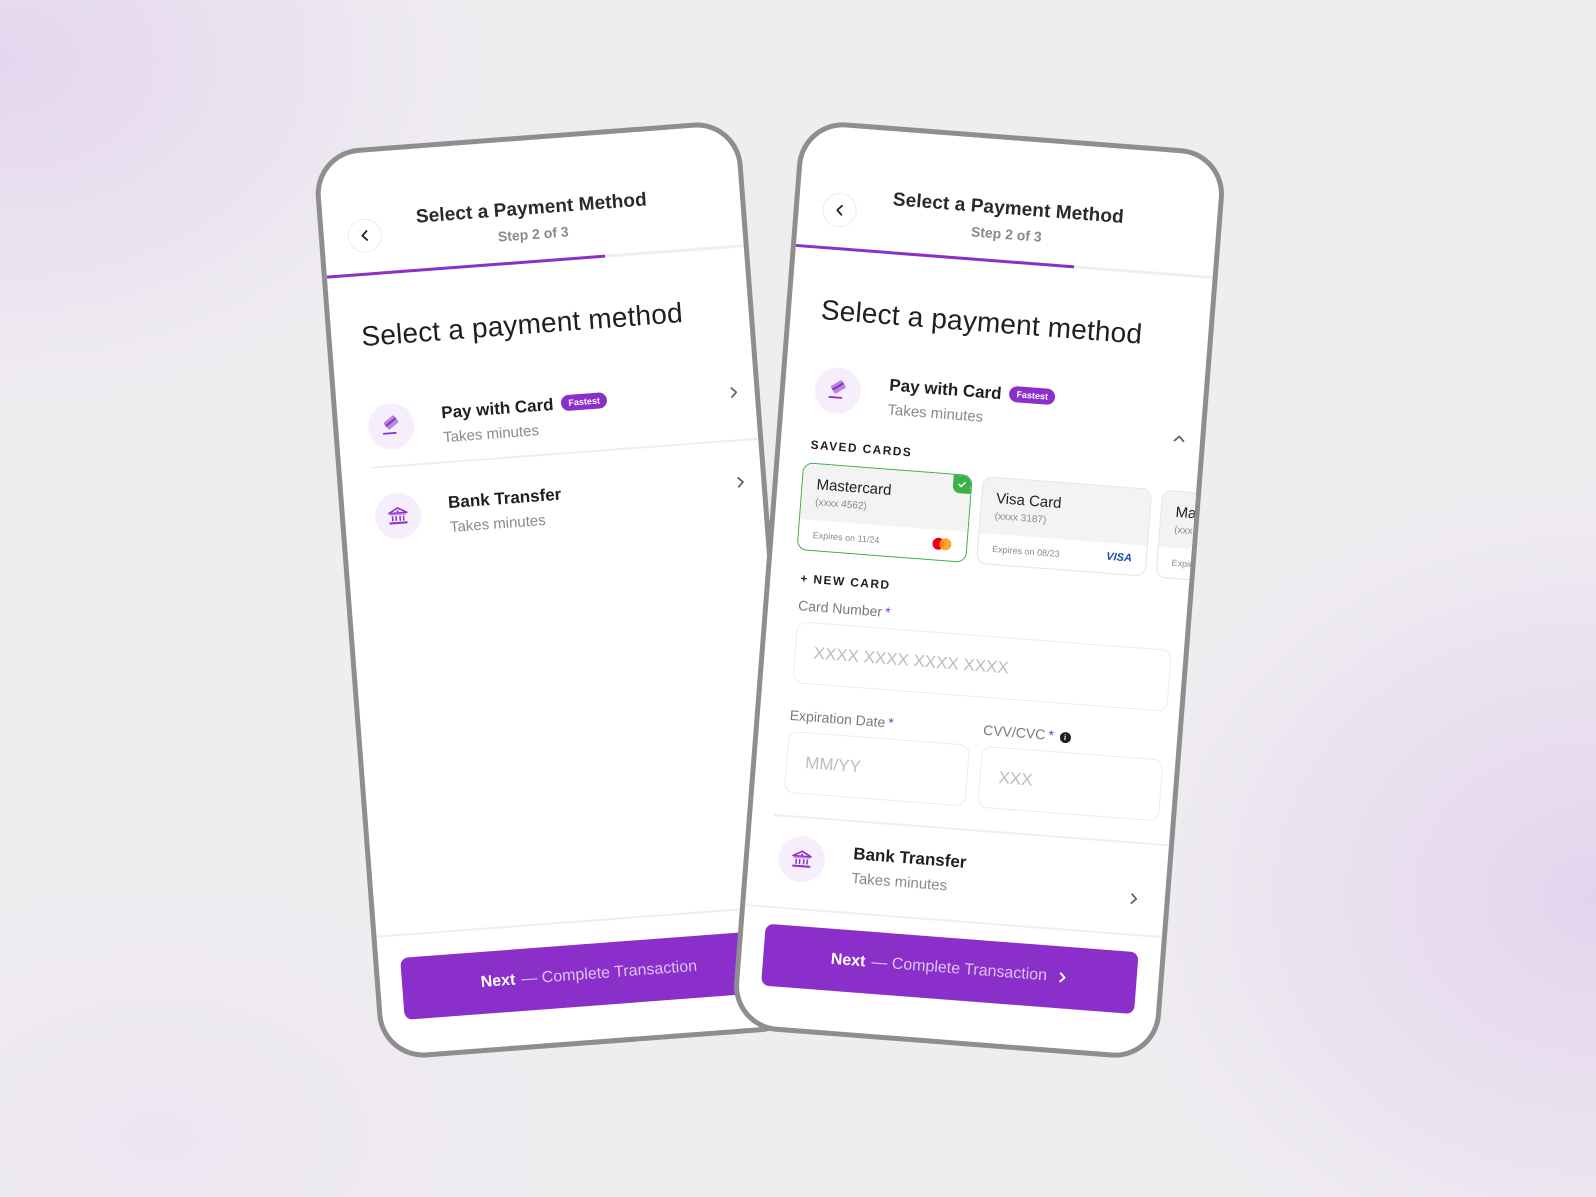 The image size is (1596, 1197). Describe the element at coordinates (1119, 557) in the screenshot. I see `visa-logo-icon: VISA` at that location.